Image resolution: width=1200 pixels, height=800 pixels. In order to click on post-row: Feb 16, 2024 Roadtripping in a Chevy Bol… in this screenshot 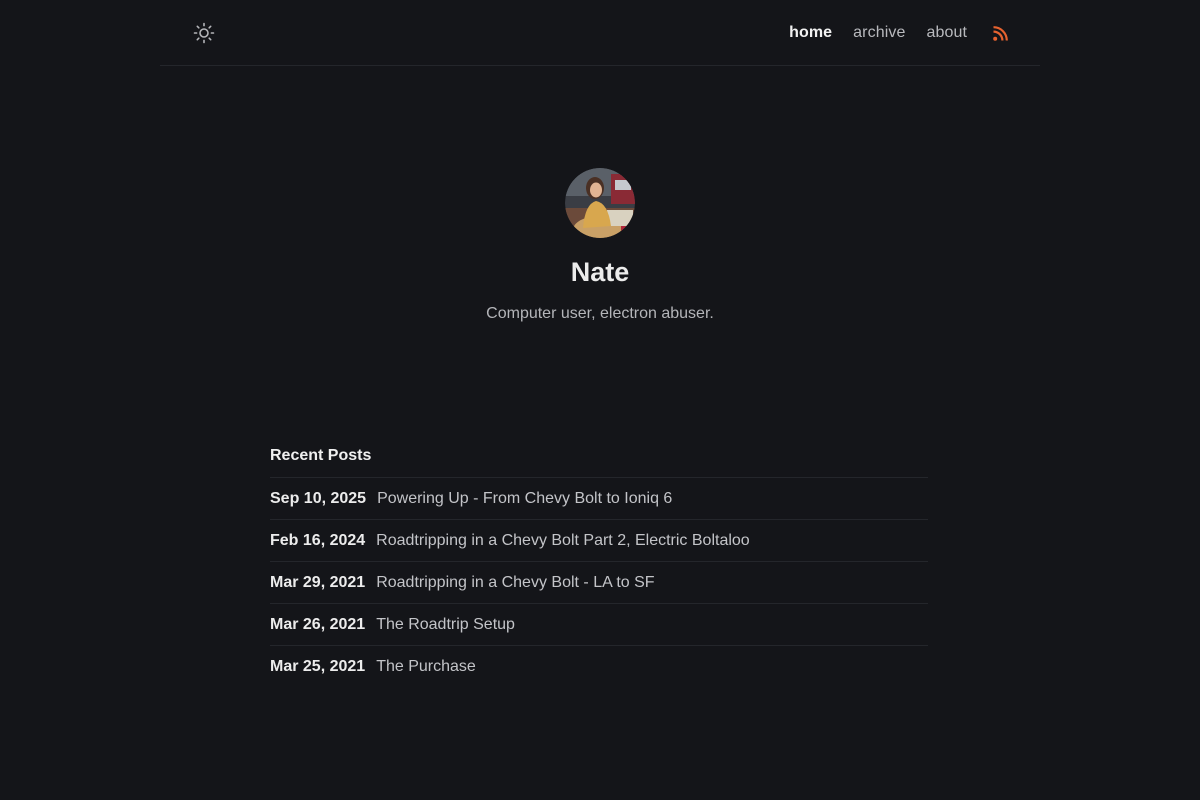, I will do `click(599, 541)`.